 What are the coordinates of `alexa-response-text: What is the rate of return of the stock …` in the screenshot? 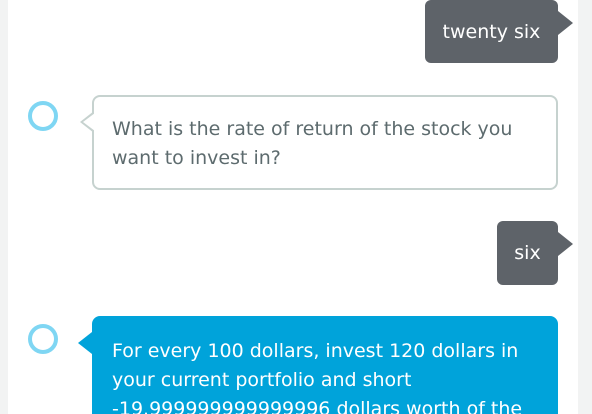 It's located at (312, 143).